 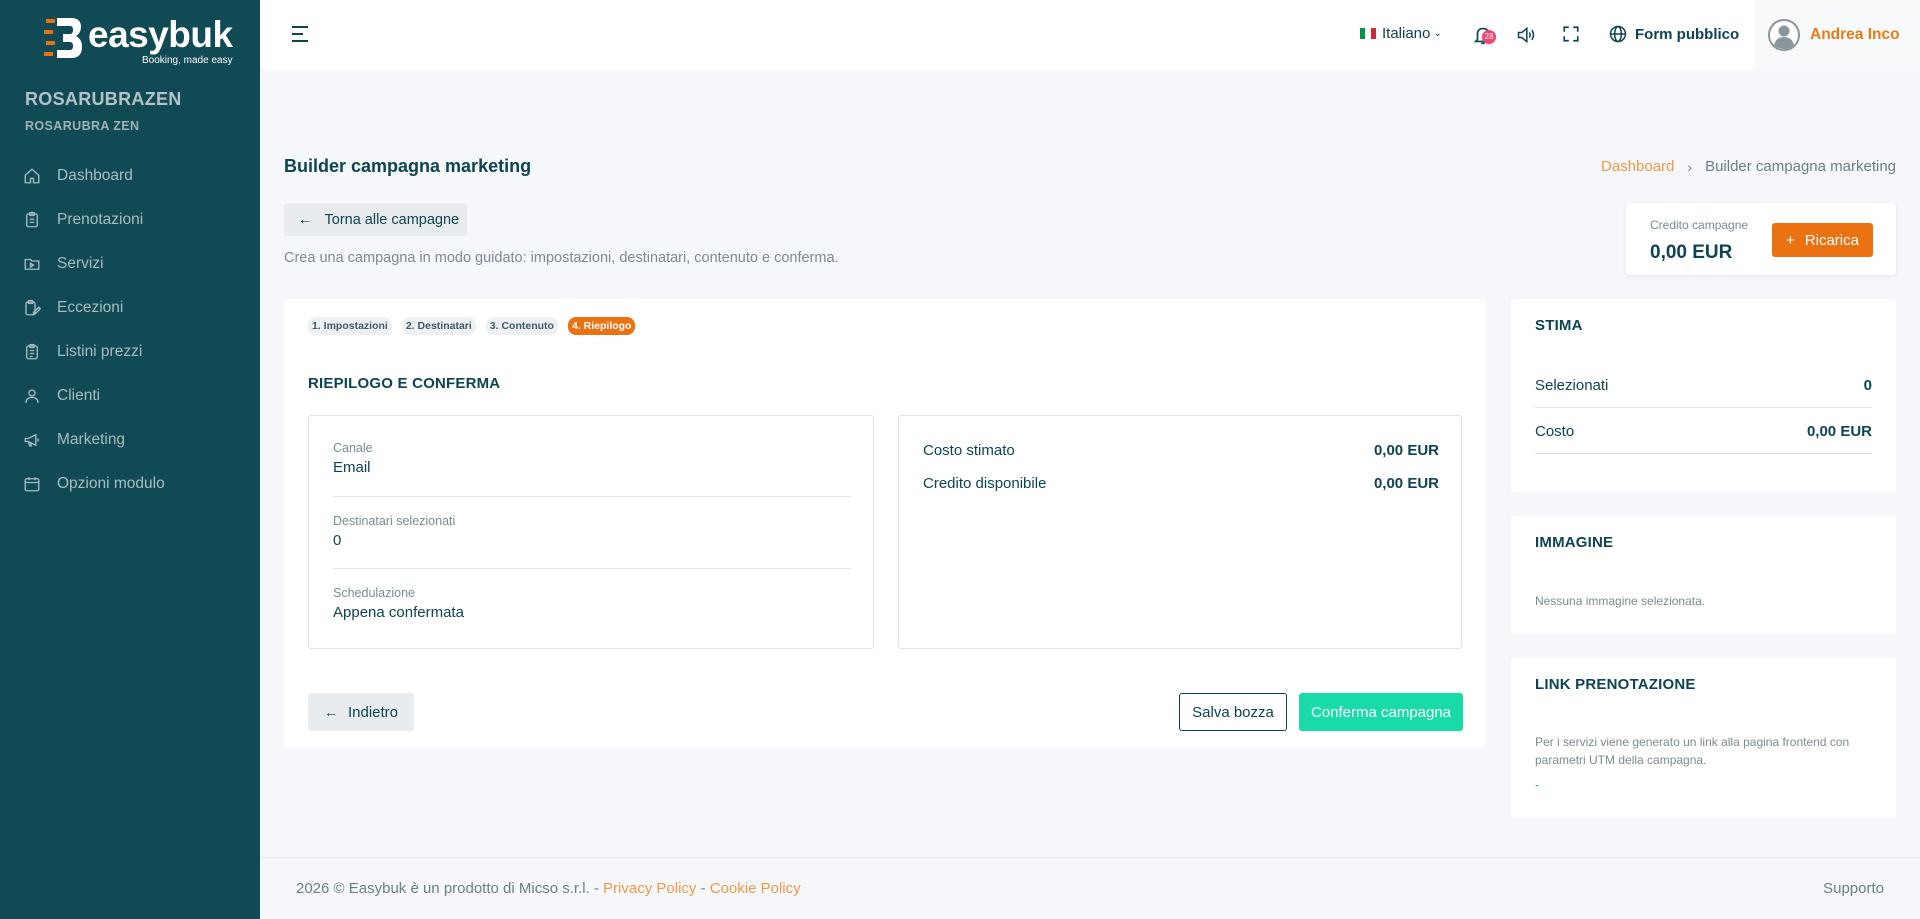 I want to click on credit-label: Credito campagne, so click(x=1699, y=225).